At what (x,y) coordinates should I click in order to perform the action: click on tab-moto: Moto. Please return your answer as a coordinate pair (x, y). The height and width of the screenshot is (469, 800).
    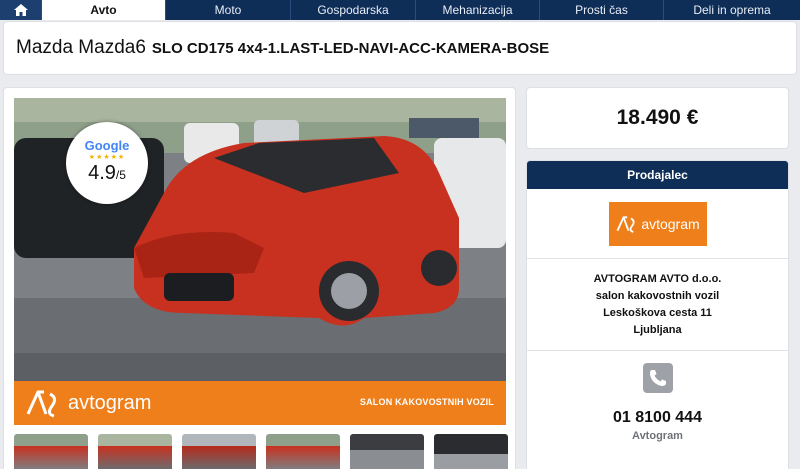
    Looking at the image, I should click on (228, 10).